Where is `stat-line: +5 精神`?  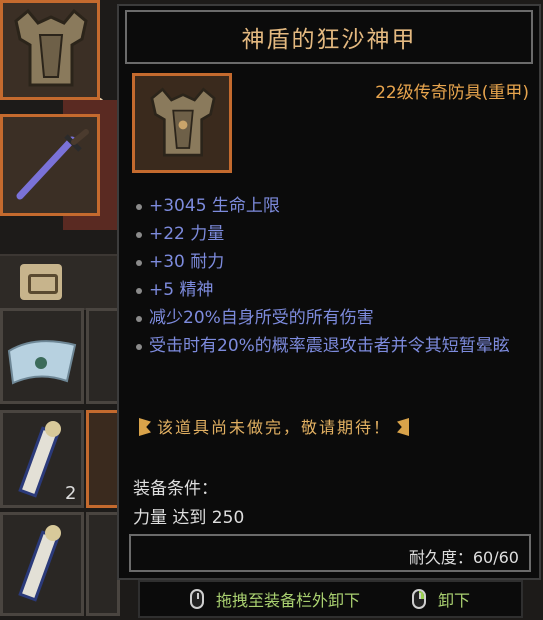 stat-line: +5 精神 is located at coordinates (333, 290).